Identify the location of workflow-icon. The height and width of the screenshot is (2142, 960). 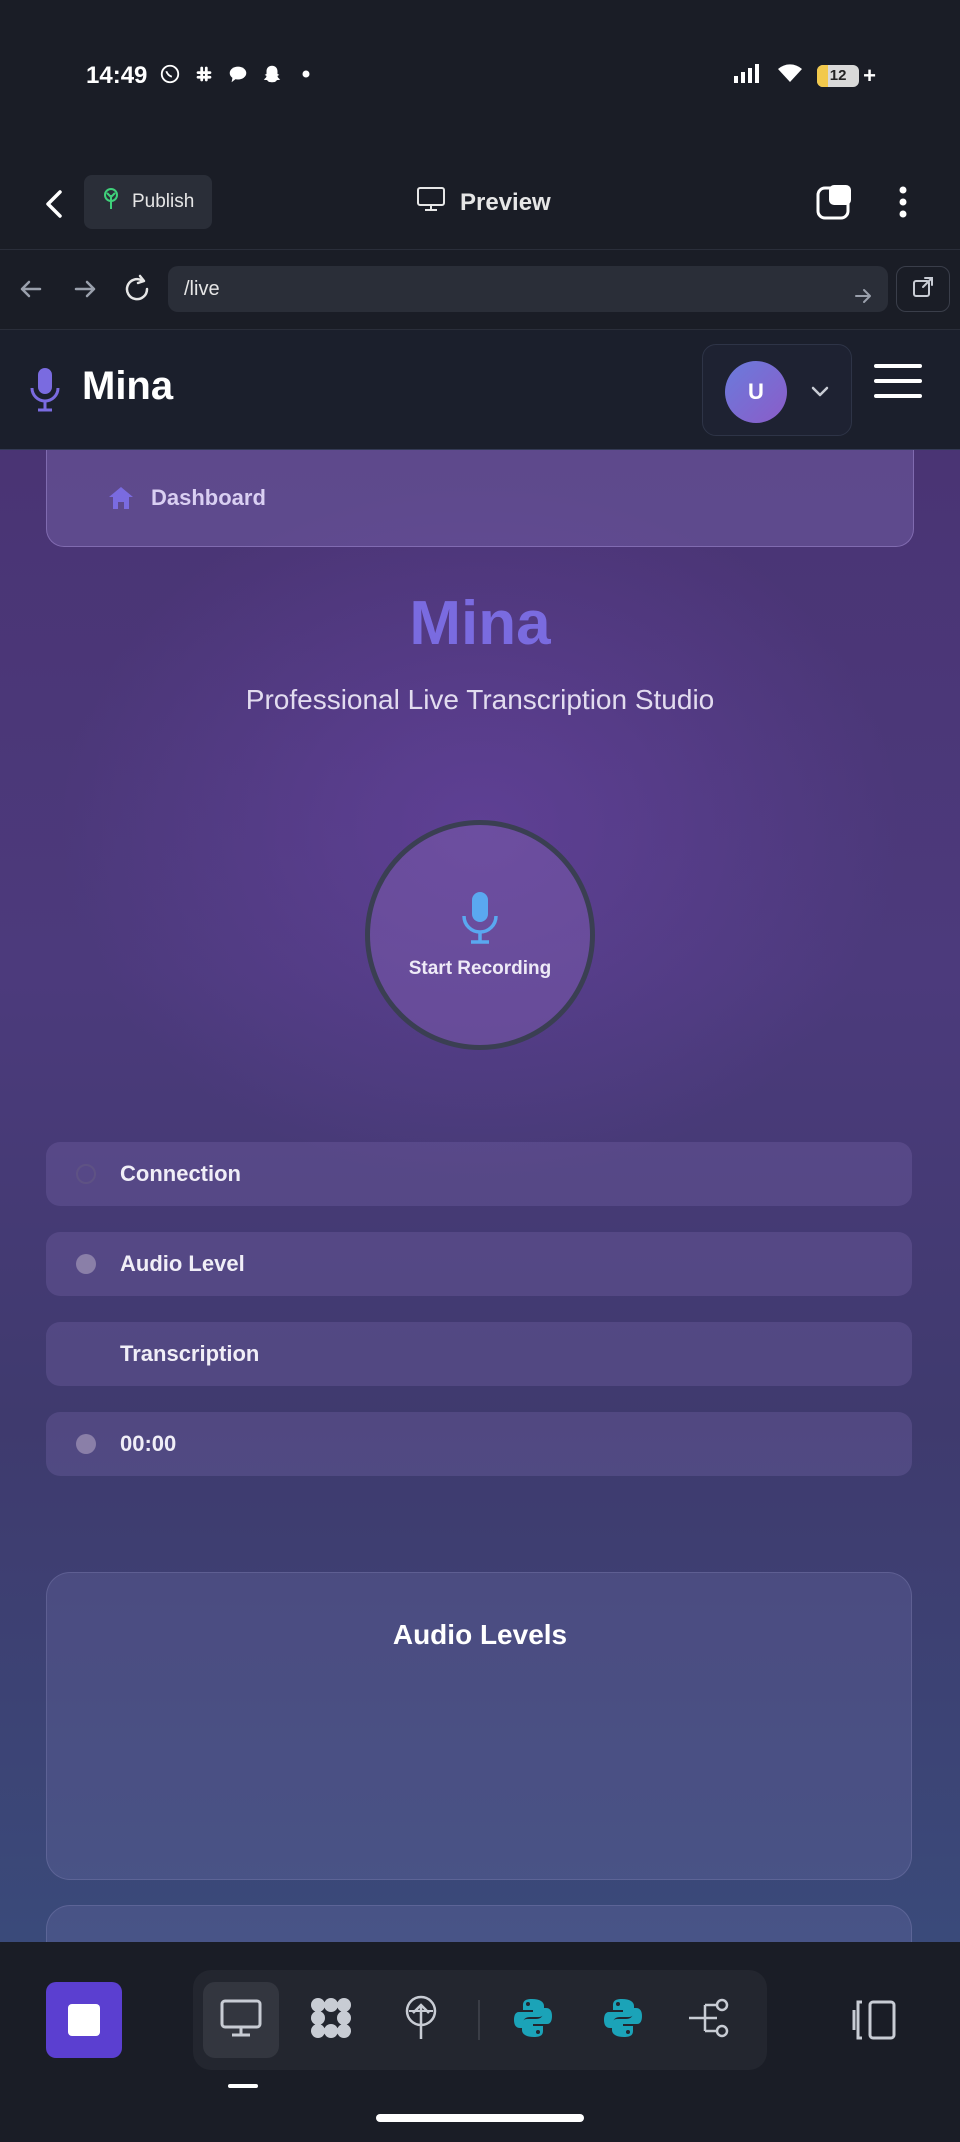
(709, 2020).